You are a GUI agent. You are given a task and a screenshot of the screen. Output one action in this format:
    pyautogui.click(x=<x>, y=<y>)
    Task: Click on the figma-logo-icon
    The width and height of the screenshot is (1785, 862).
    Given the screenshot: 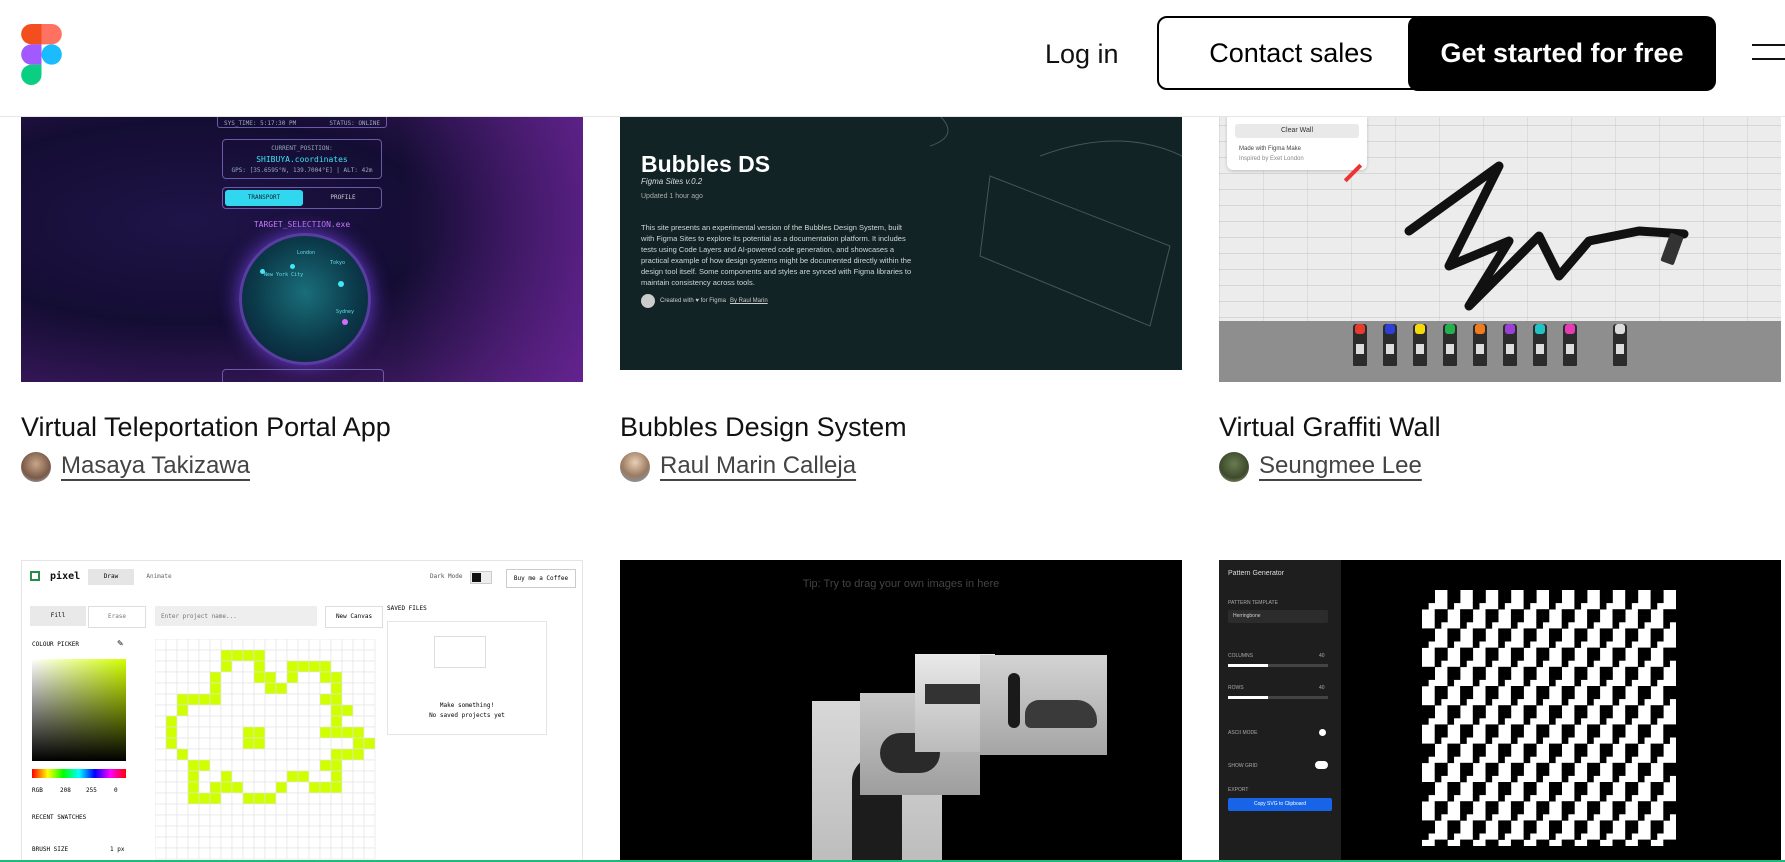 What is the action you would take?
    pyautogui.click(x=41, y=54)
    